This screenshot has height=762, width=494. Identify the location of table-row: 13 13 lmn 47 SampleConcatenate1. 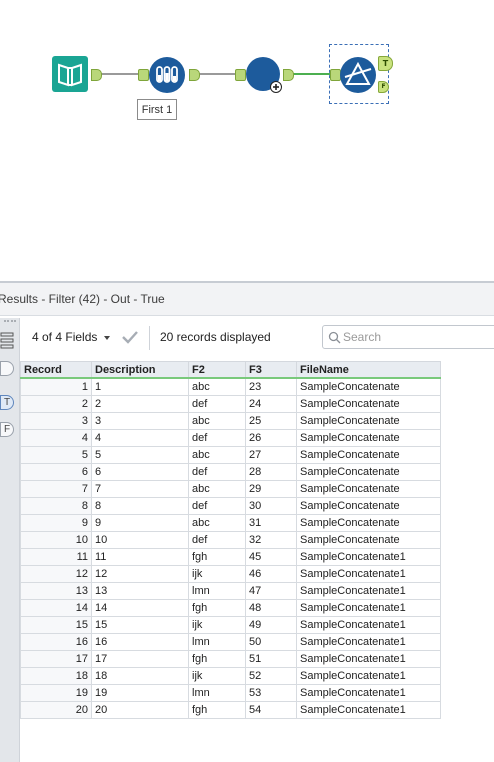
(230, 590).